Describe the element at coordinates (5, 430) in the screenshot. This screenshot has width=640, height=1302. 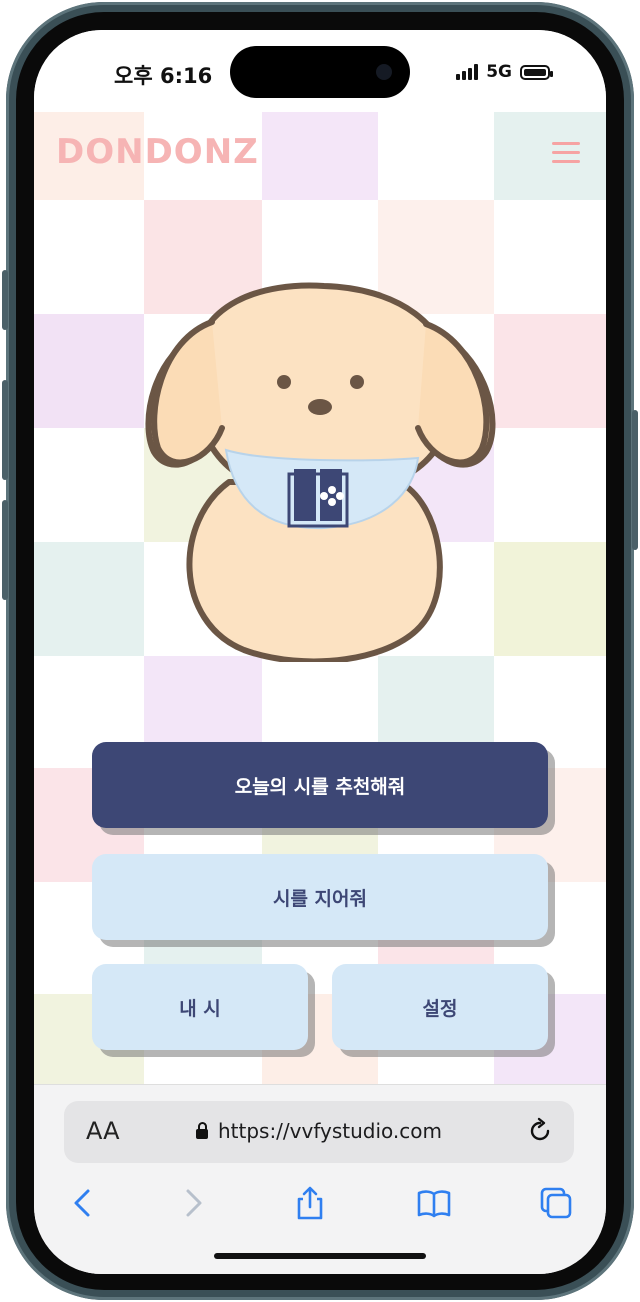
I see `phone-volume-up` at that location.